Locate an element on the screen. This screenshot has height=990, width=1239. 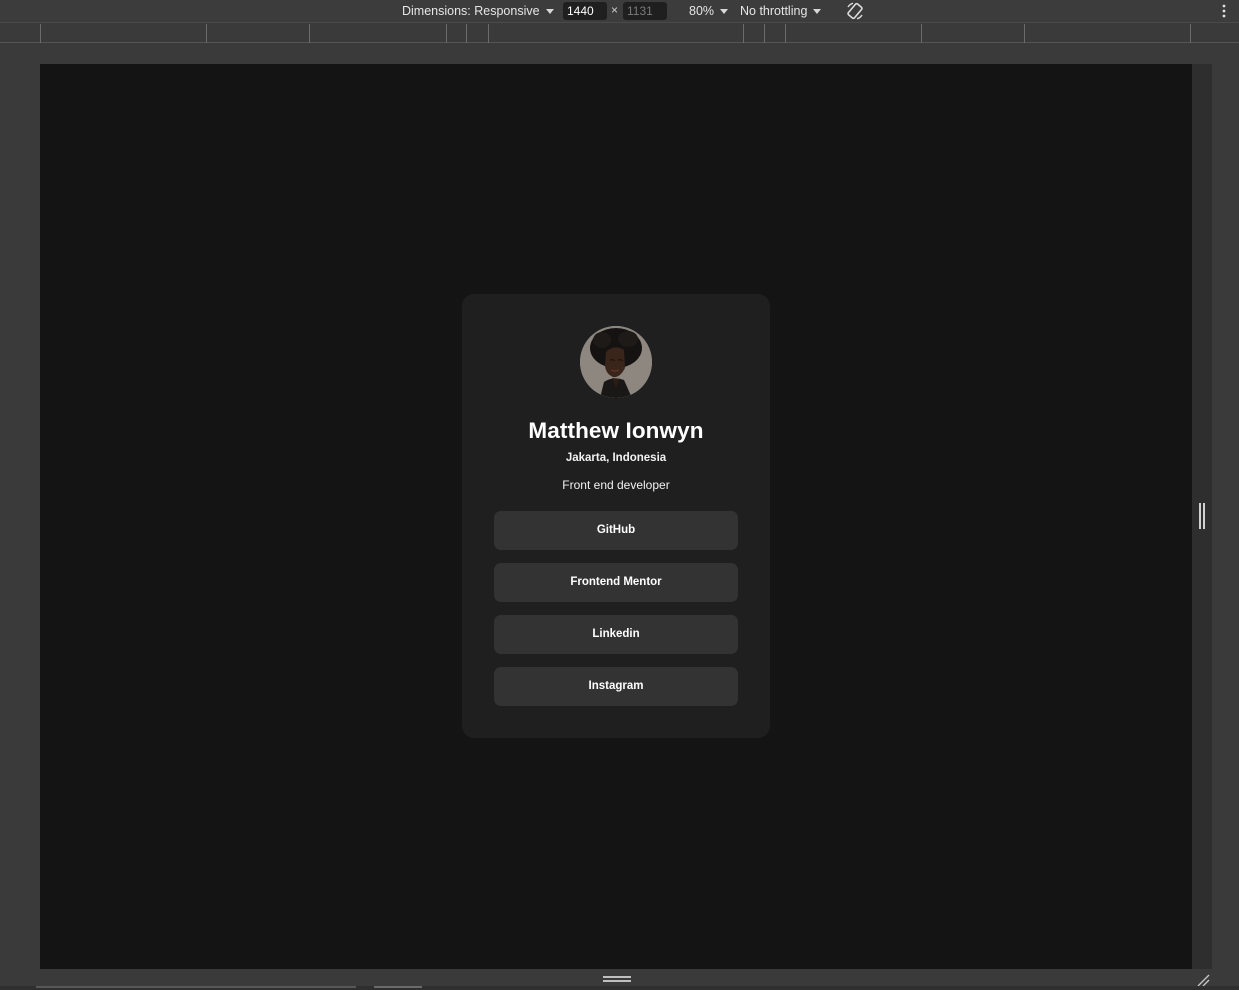
github-link-button: GitHub is located at coordinates (616, 530).